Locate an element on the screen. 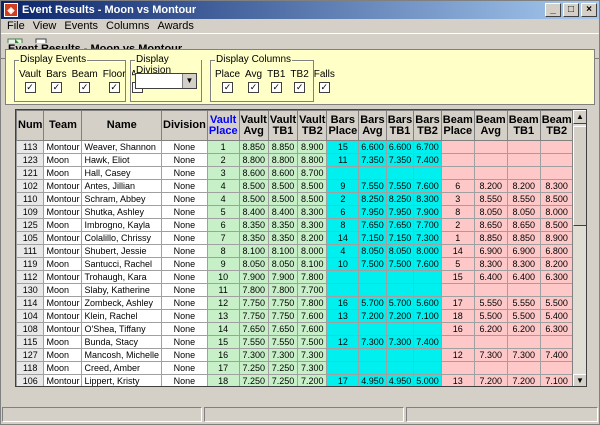  column-header: Num is located at coordinates (30, 125).